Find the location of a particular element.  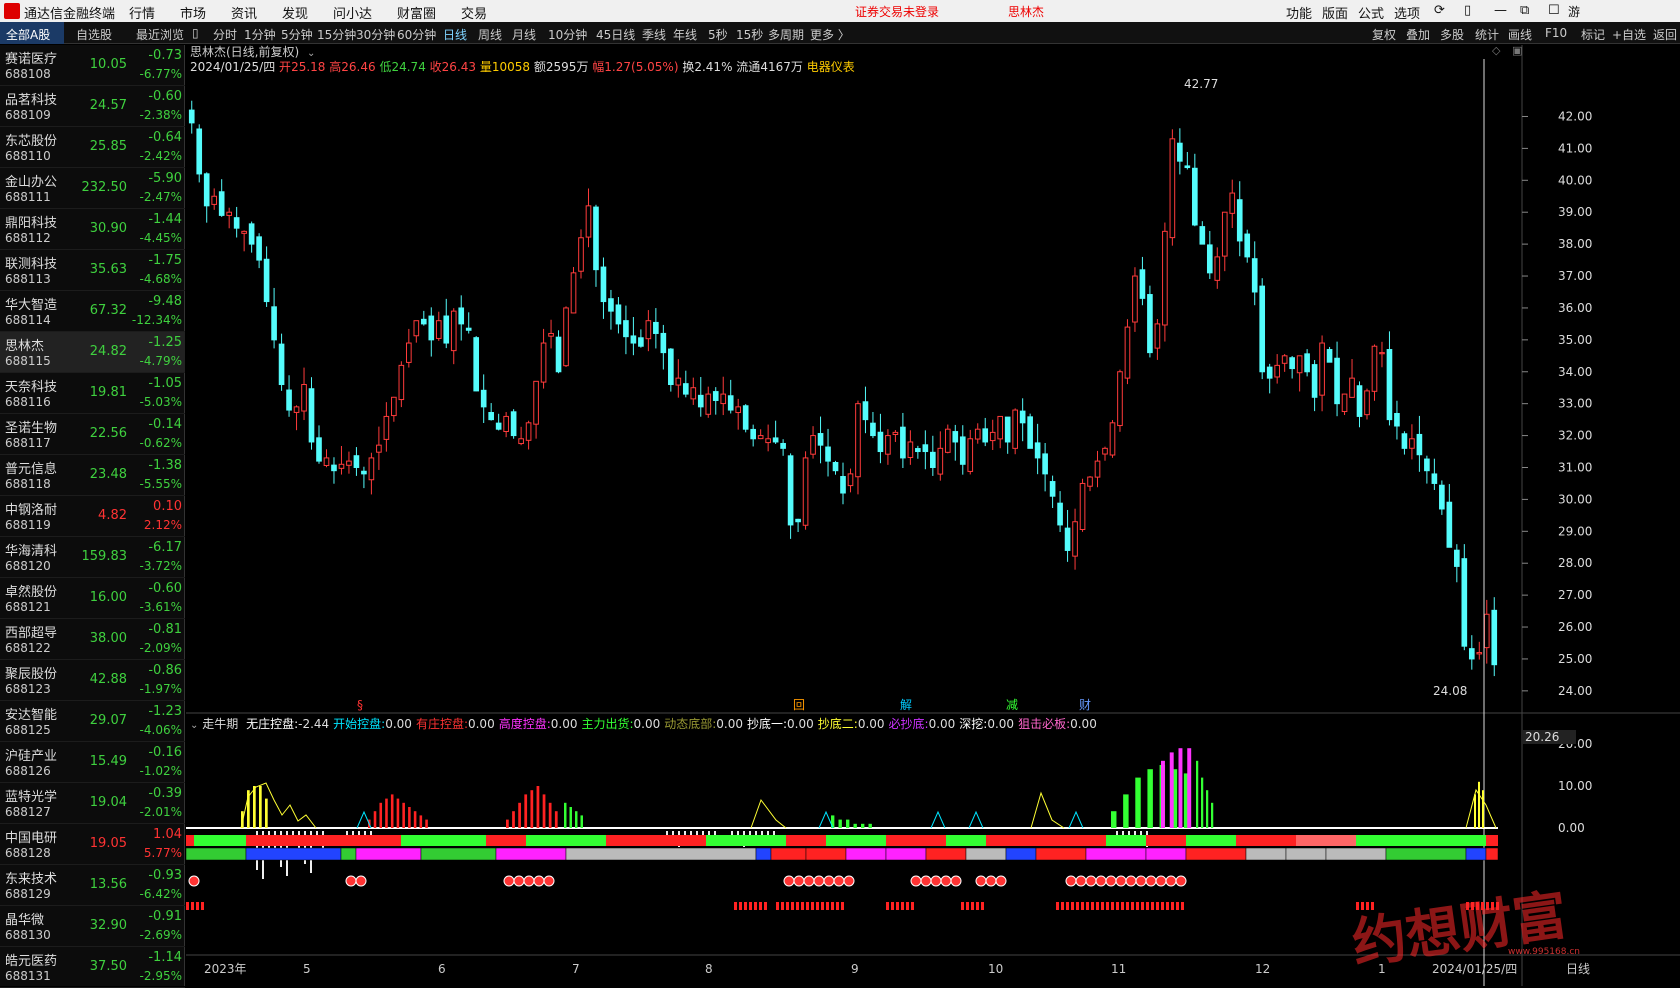

stock-row: 圣诺生物 688117 22.56 -0.14 -0.62% is located at coordinates (92, 434).